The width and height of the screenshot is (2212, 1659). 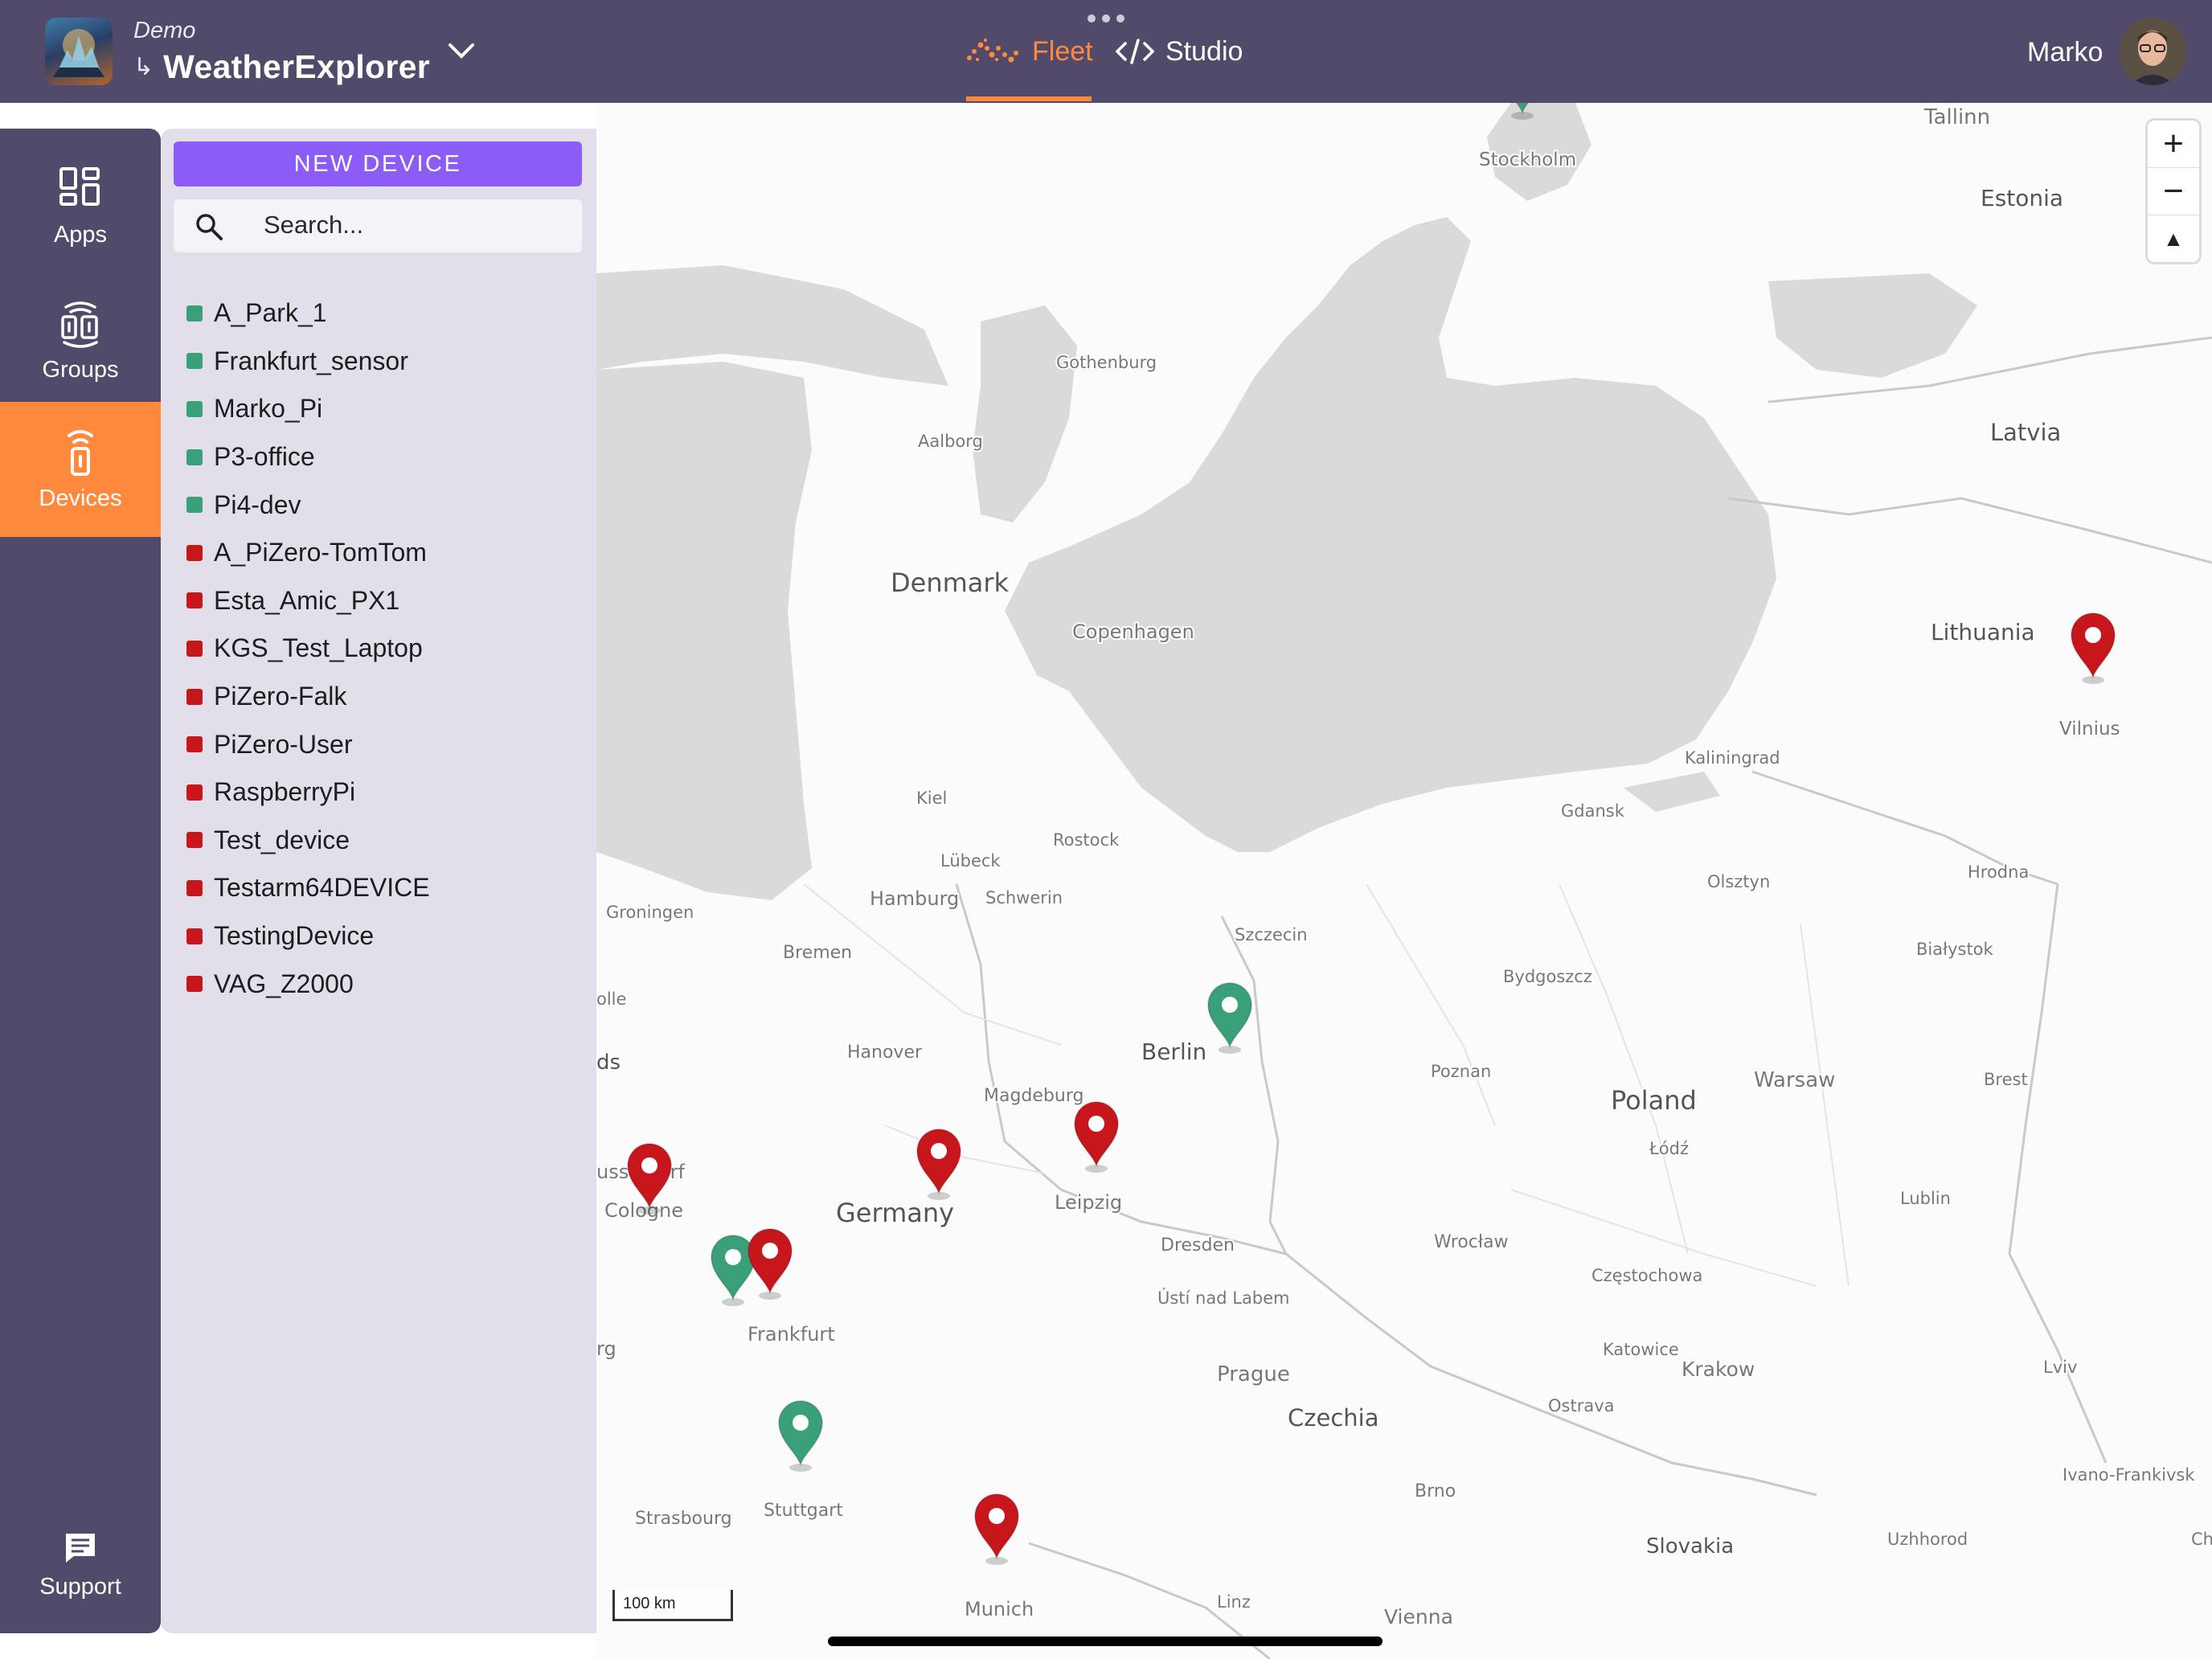 What do you see at coordinates (1999, 872) in the screenshot?
I see `map-label-hrodna: Hrodna` at bounding box center [1999, 872].